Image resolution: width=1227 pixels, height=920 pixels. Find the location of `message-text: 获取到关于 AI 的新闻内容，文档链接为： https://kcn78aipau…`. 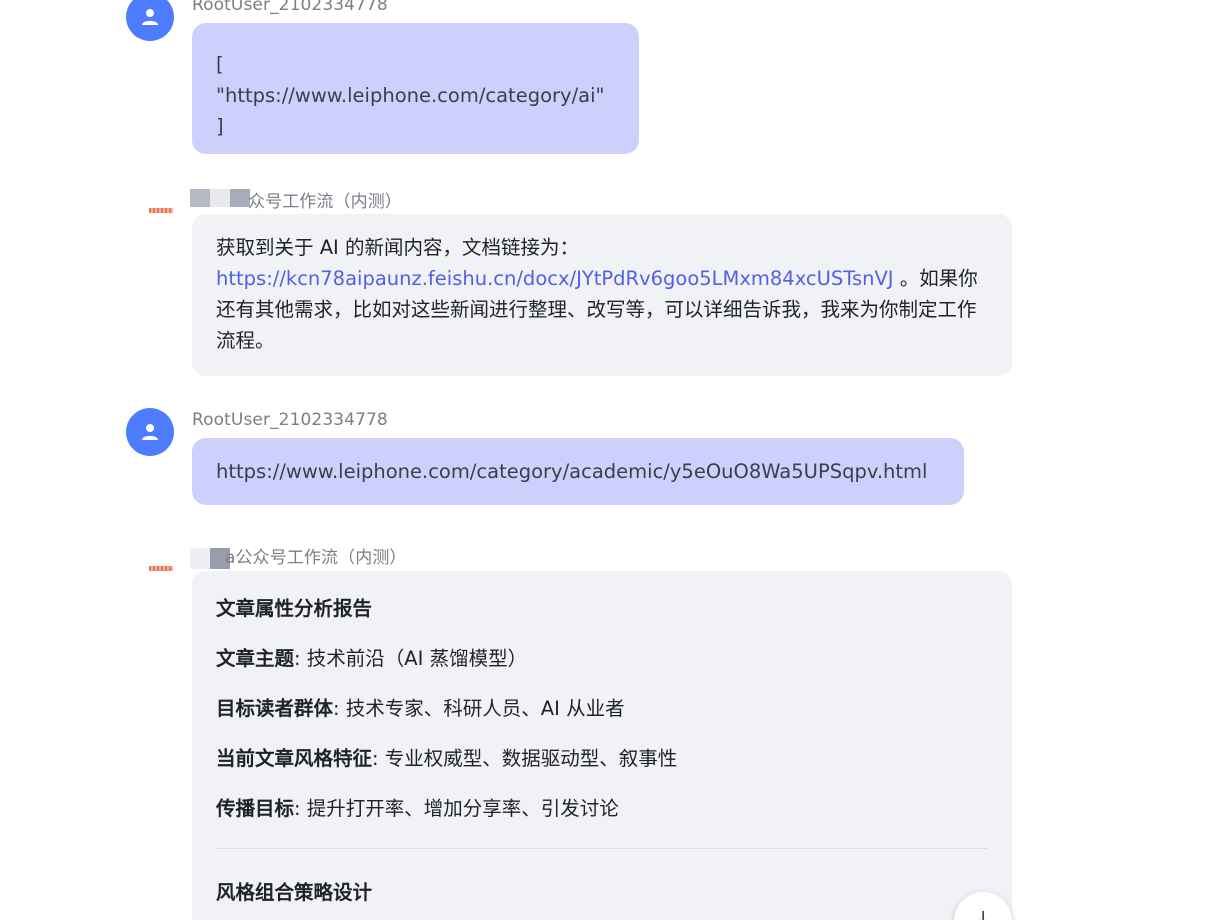

message-text: 获取到关于 AI 的新闻内容，文档链接为： https://kcn78aipau… is located at coordinates (602, 294).